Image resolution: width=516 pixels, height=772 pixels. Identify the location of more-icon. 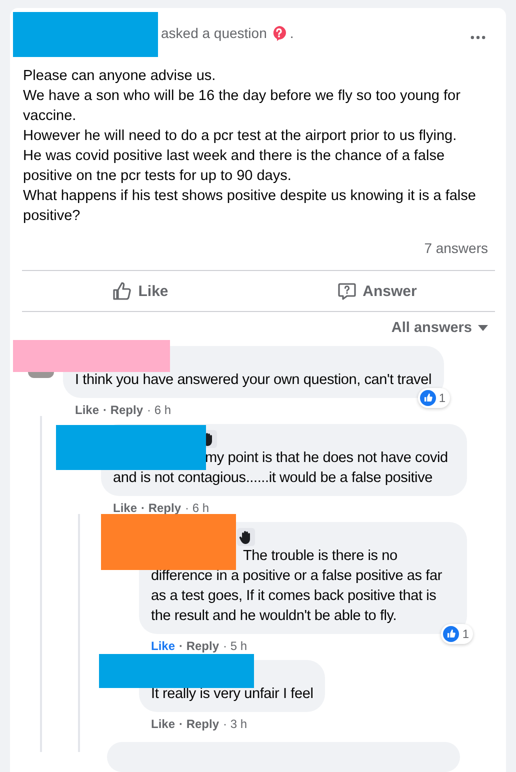
(478, 37).